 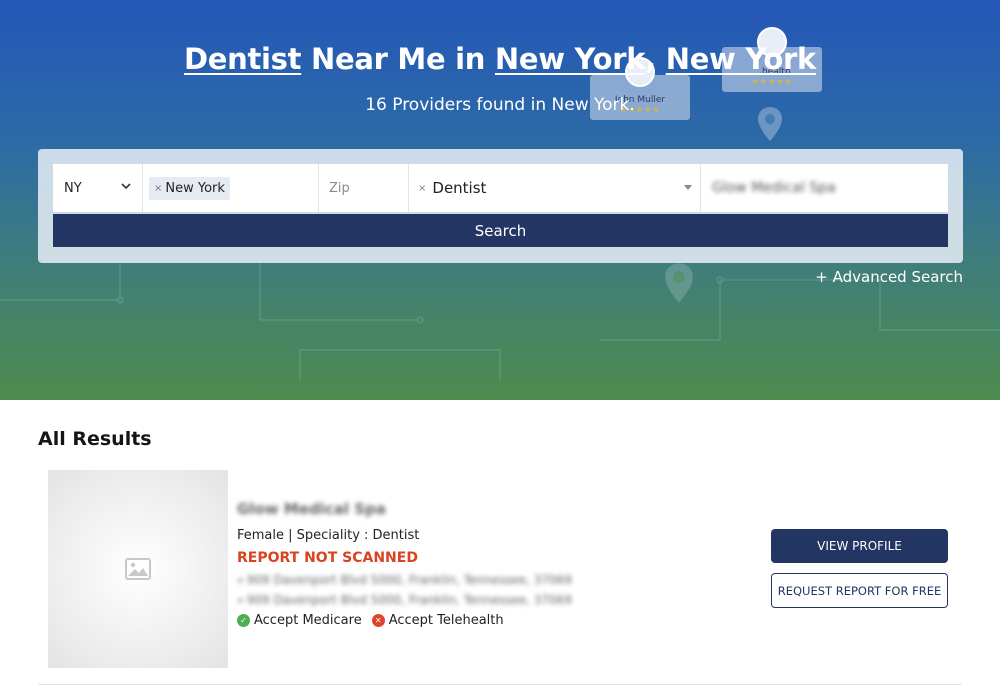 I want to click on medicare-badge: ✓ Accept Medicare, so click(x=299, y=620).